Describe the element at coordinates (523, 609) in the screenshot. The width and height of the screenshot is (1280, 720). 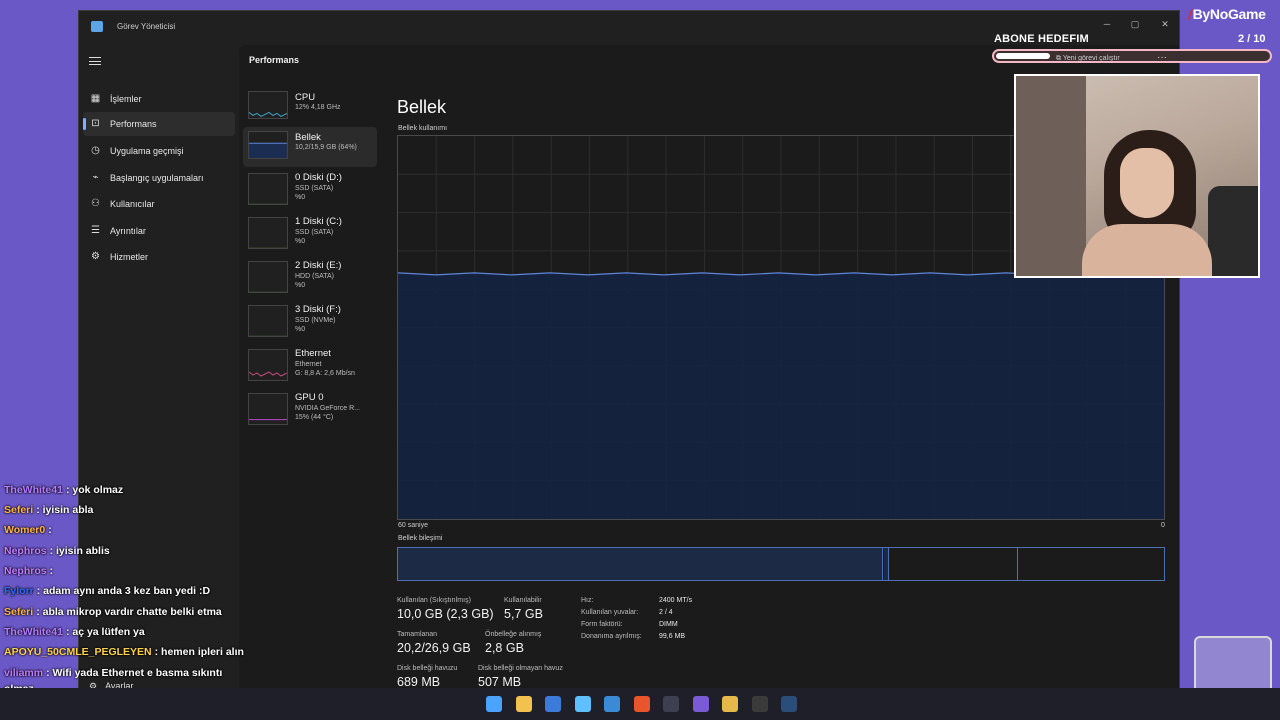
I see `stat-available: Kullanılabilir 5,7 GB` at that location.